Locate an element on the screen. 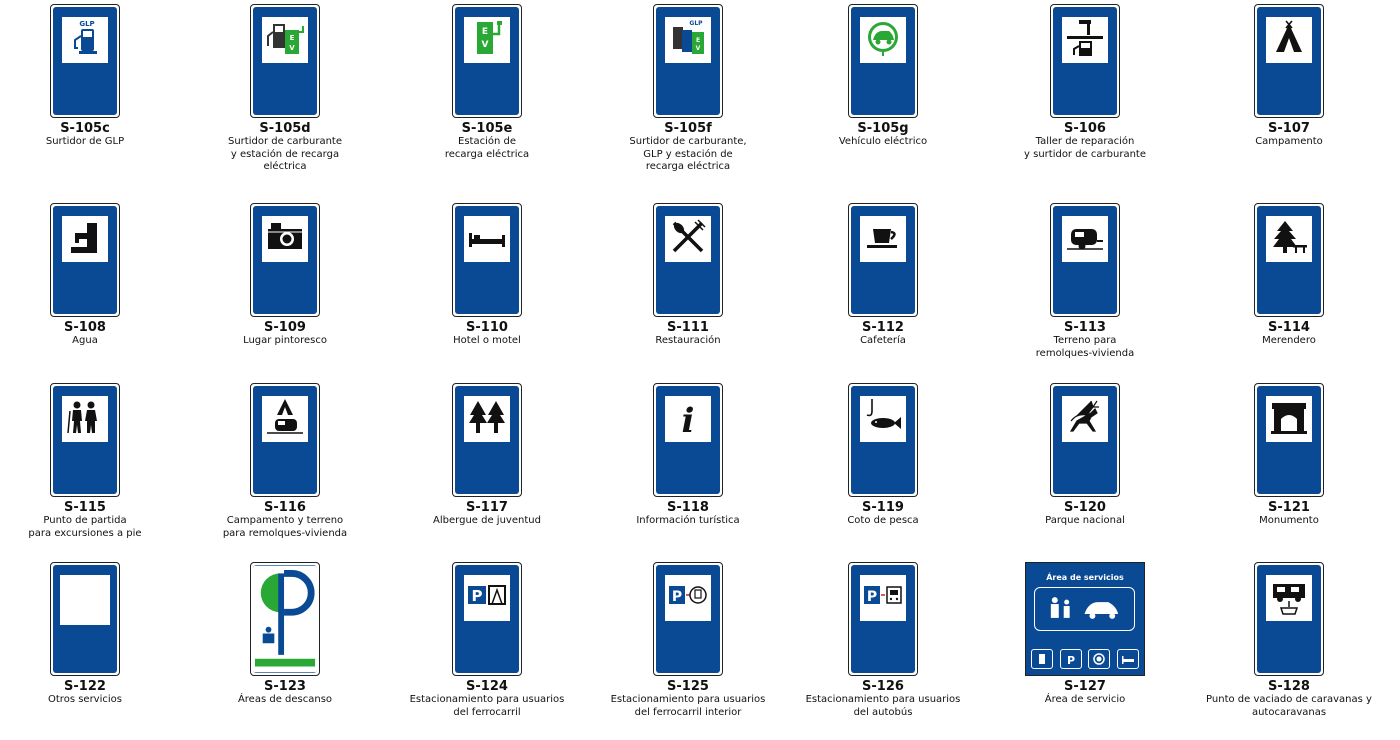  coffee-cup-icon is located at coordinates (883, 239).